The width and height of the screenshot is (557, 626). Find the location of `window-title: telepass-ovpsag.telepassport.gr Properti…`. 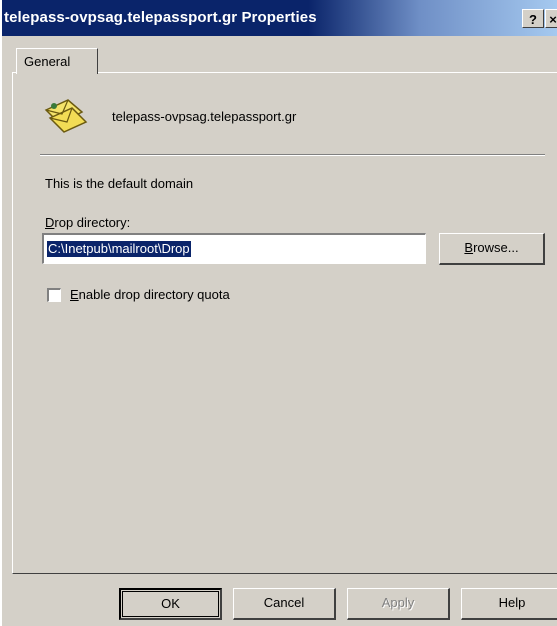

window-title: telepass-ovpsag.telepassport.gr Properti… is located at coordinates (160, 17).